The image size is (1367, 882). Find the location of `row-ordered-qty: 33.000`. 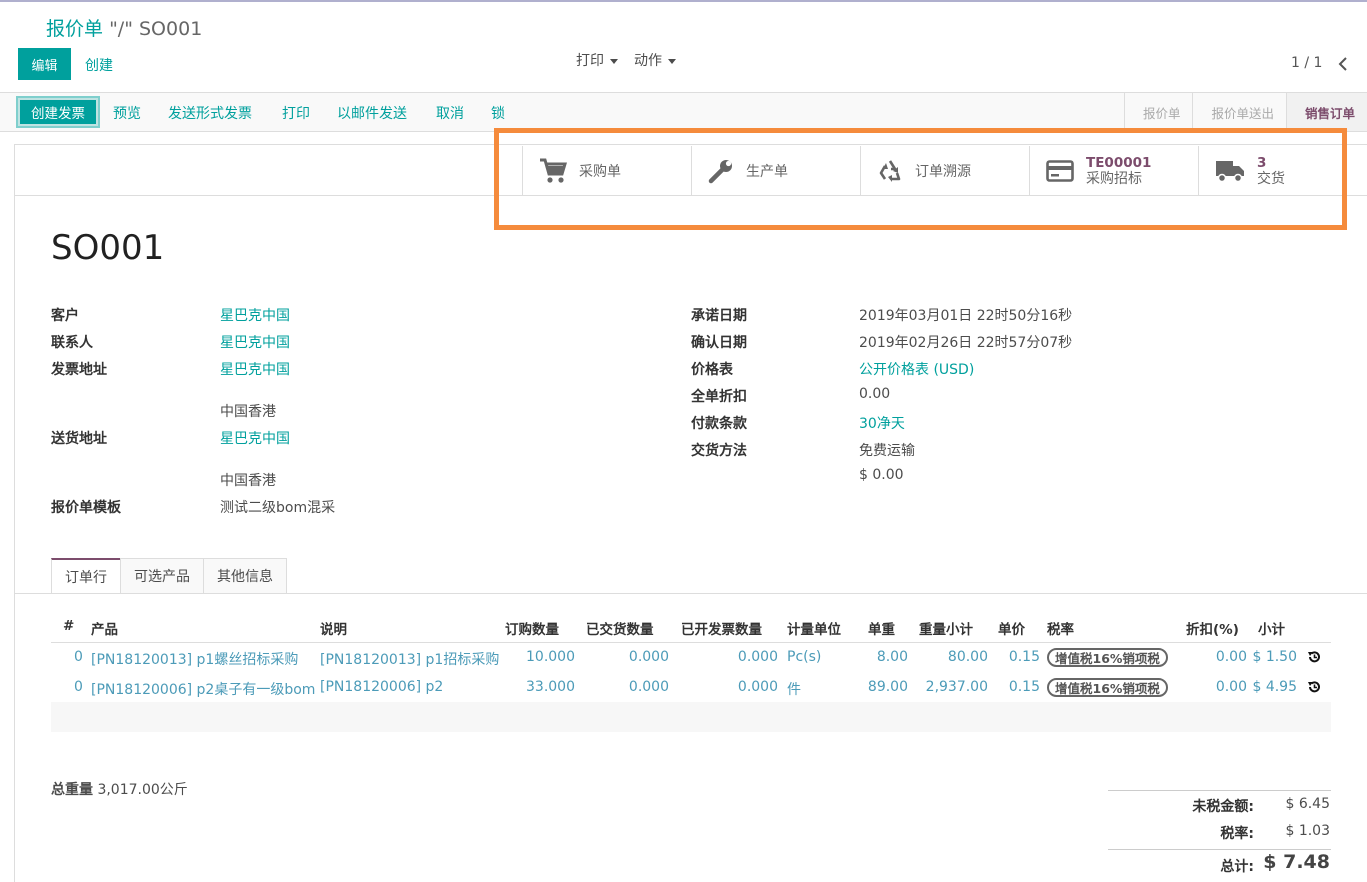

row-ordered-qty: 33.000 is located at coordinates (550, 687).